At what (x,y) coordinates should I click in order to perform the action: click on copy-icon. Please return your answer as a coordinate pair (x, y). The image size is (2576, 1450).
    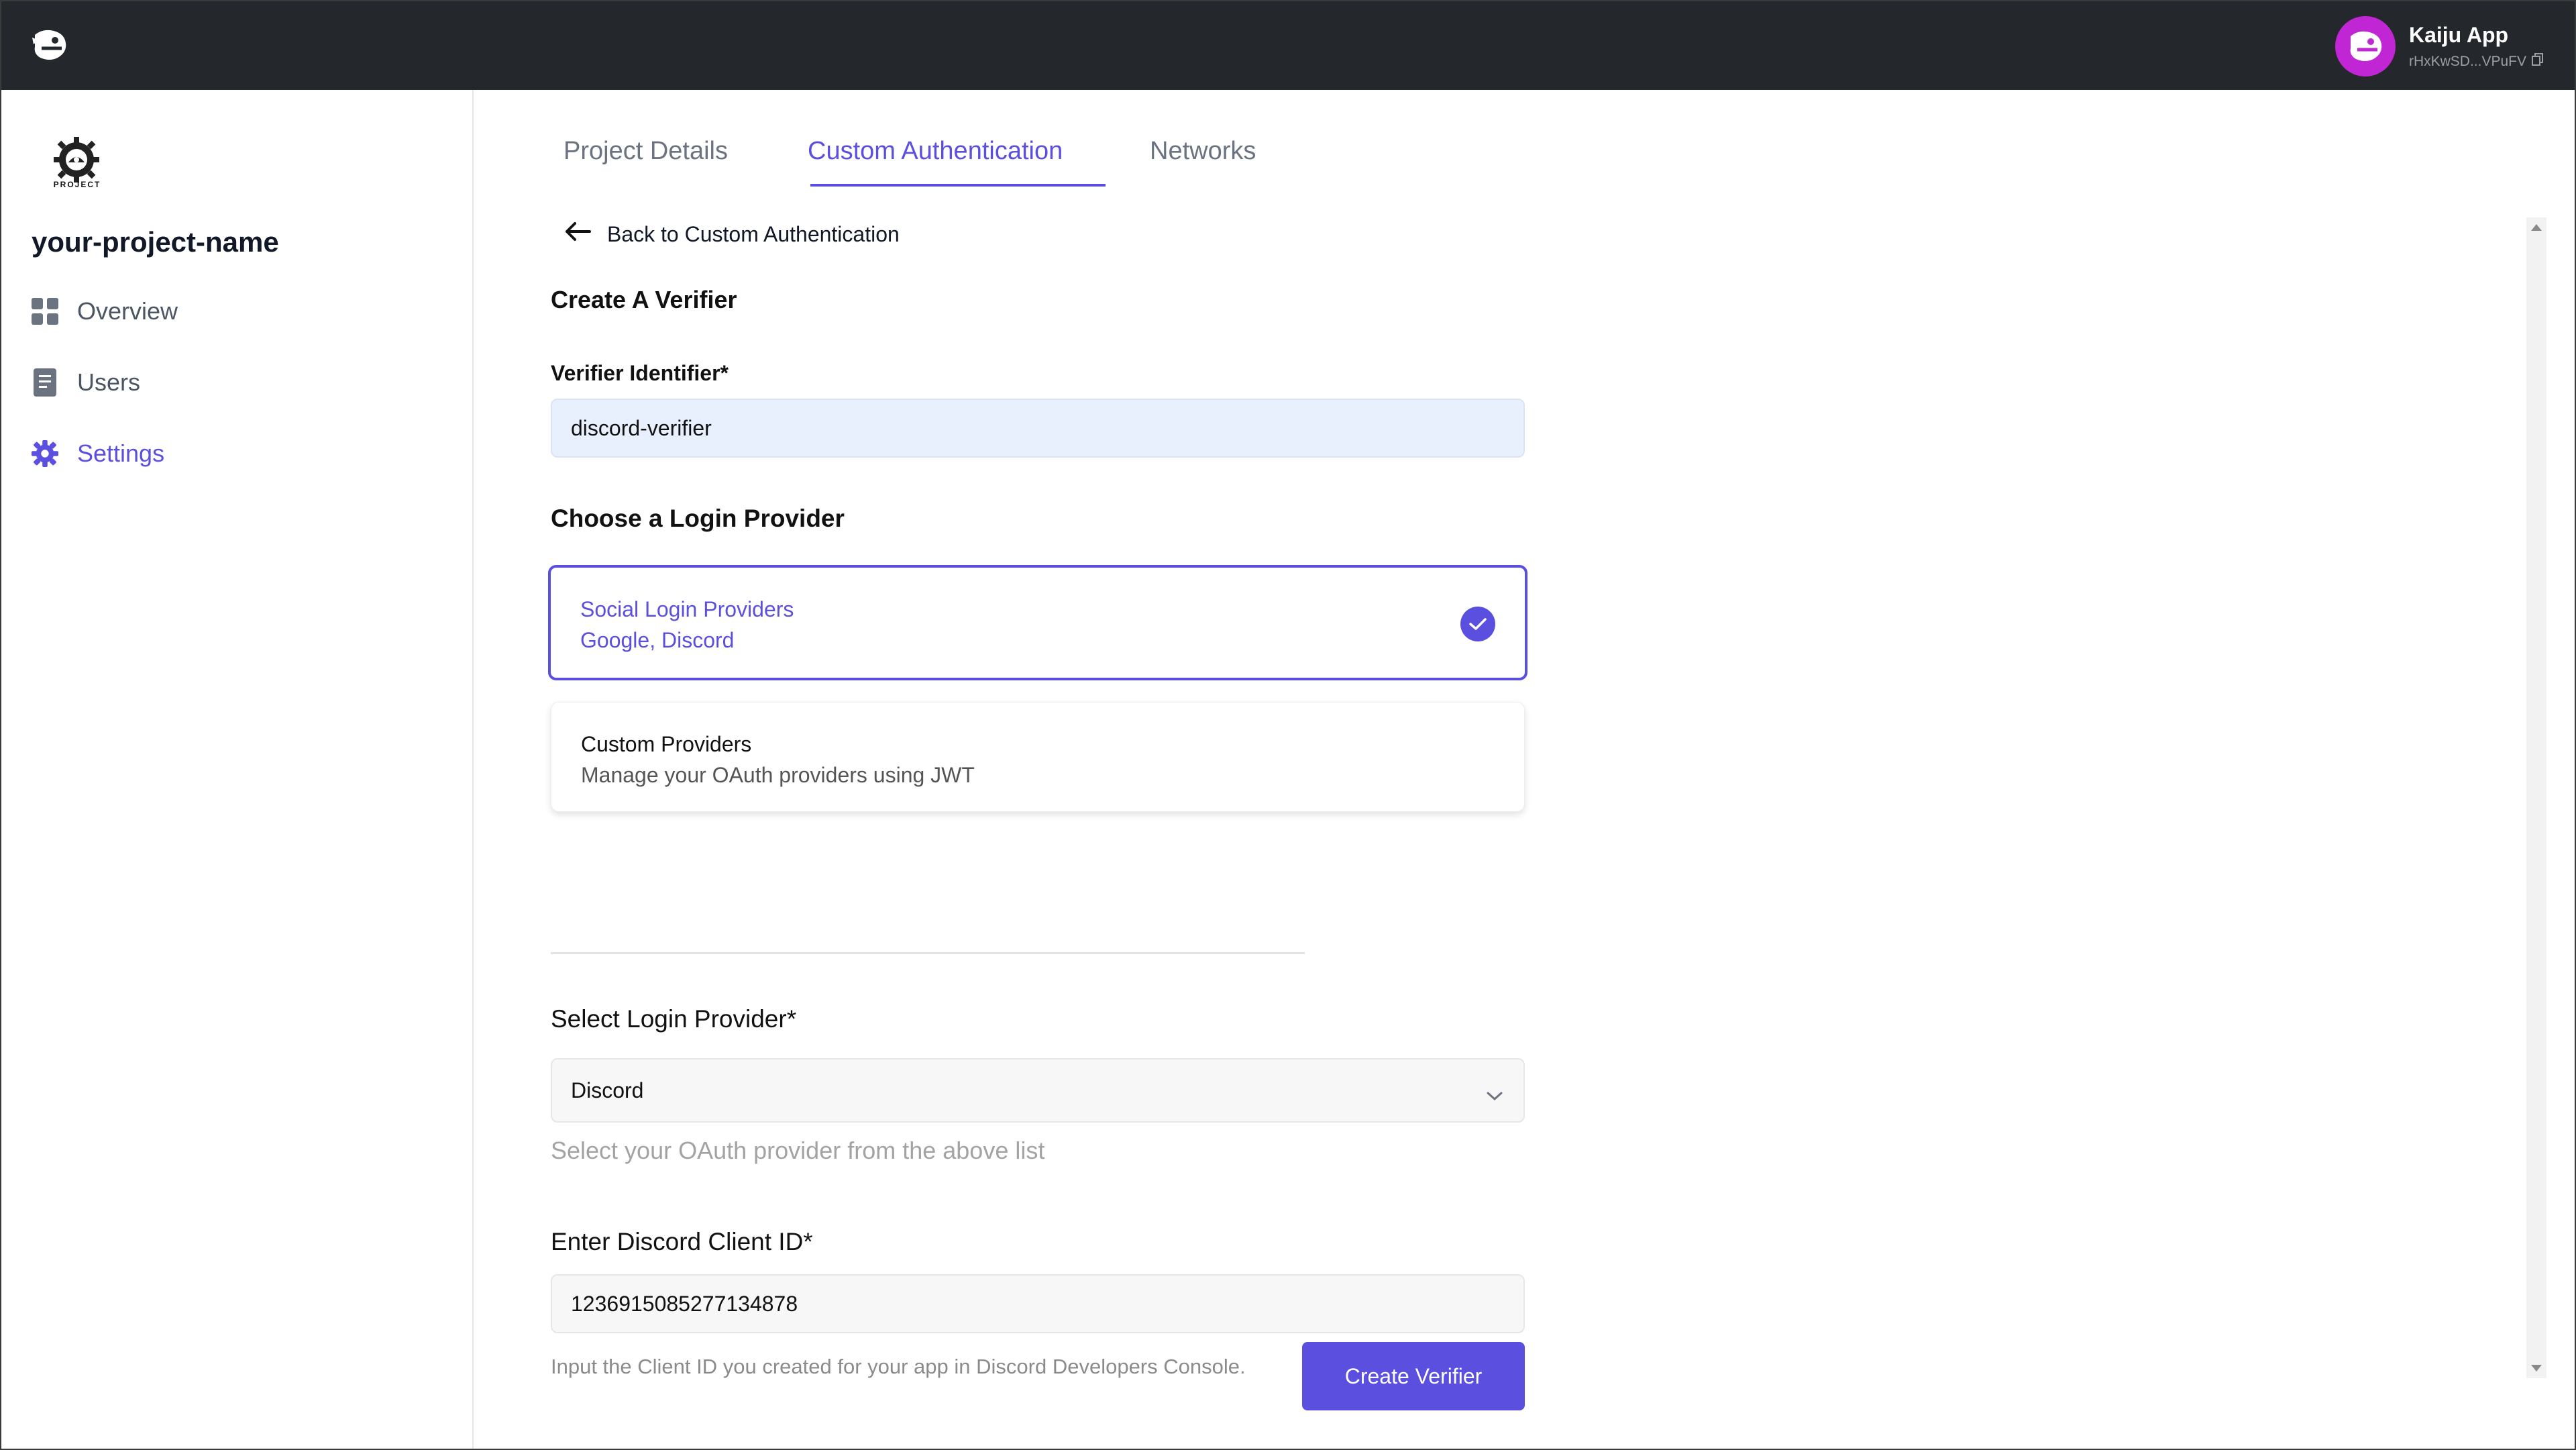
    Looking at the image, I should click on (2538, 61).